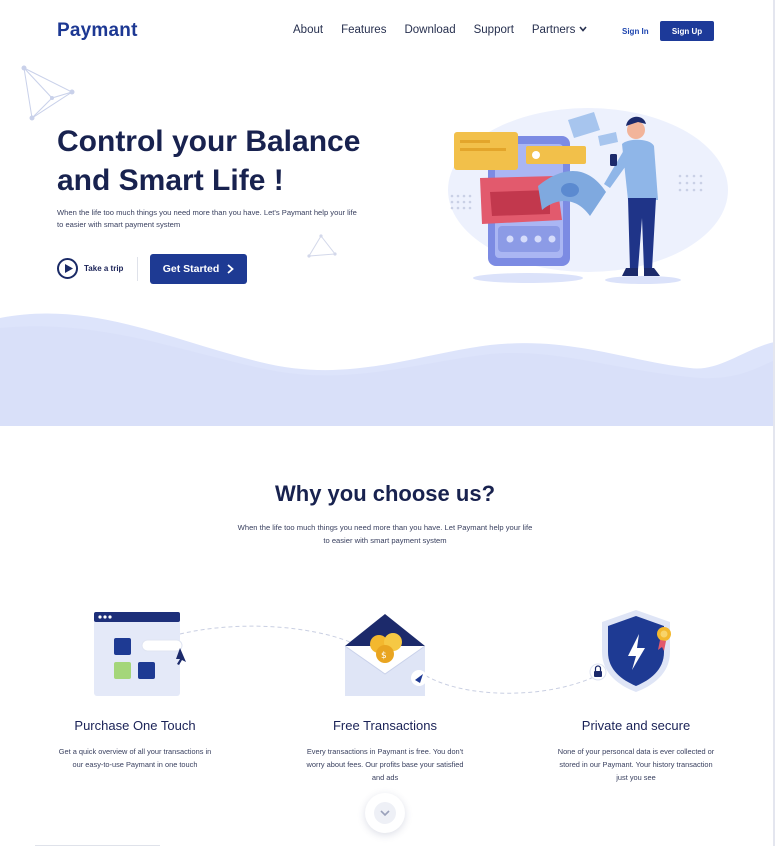  I want to click on hero-wave-background, so click(386, 369).